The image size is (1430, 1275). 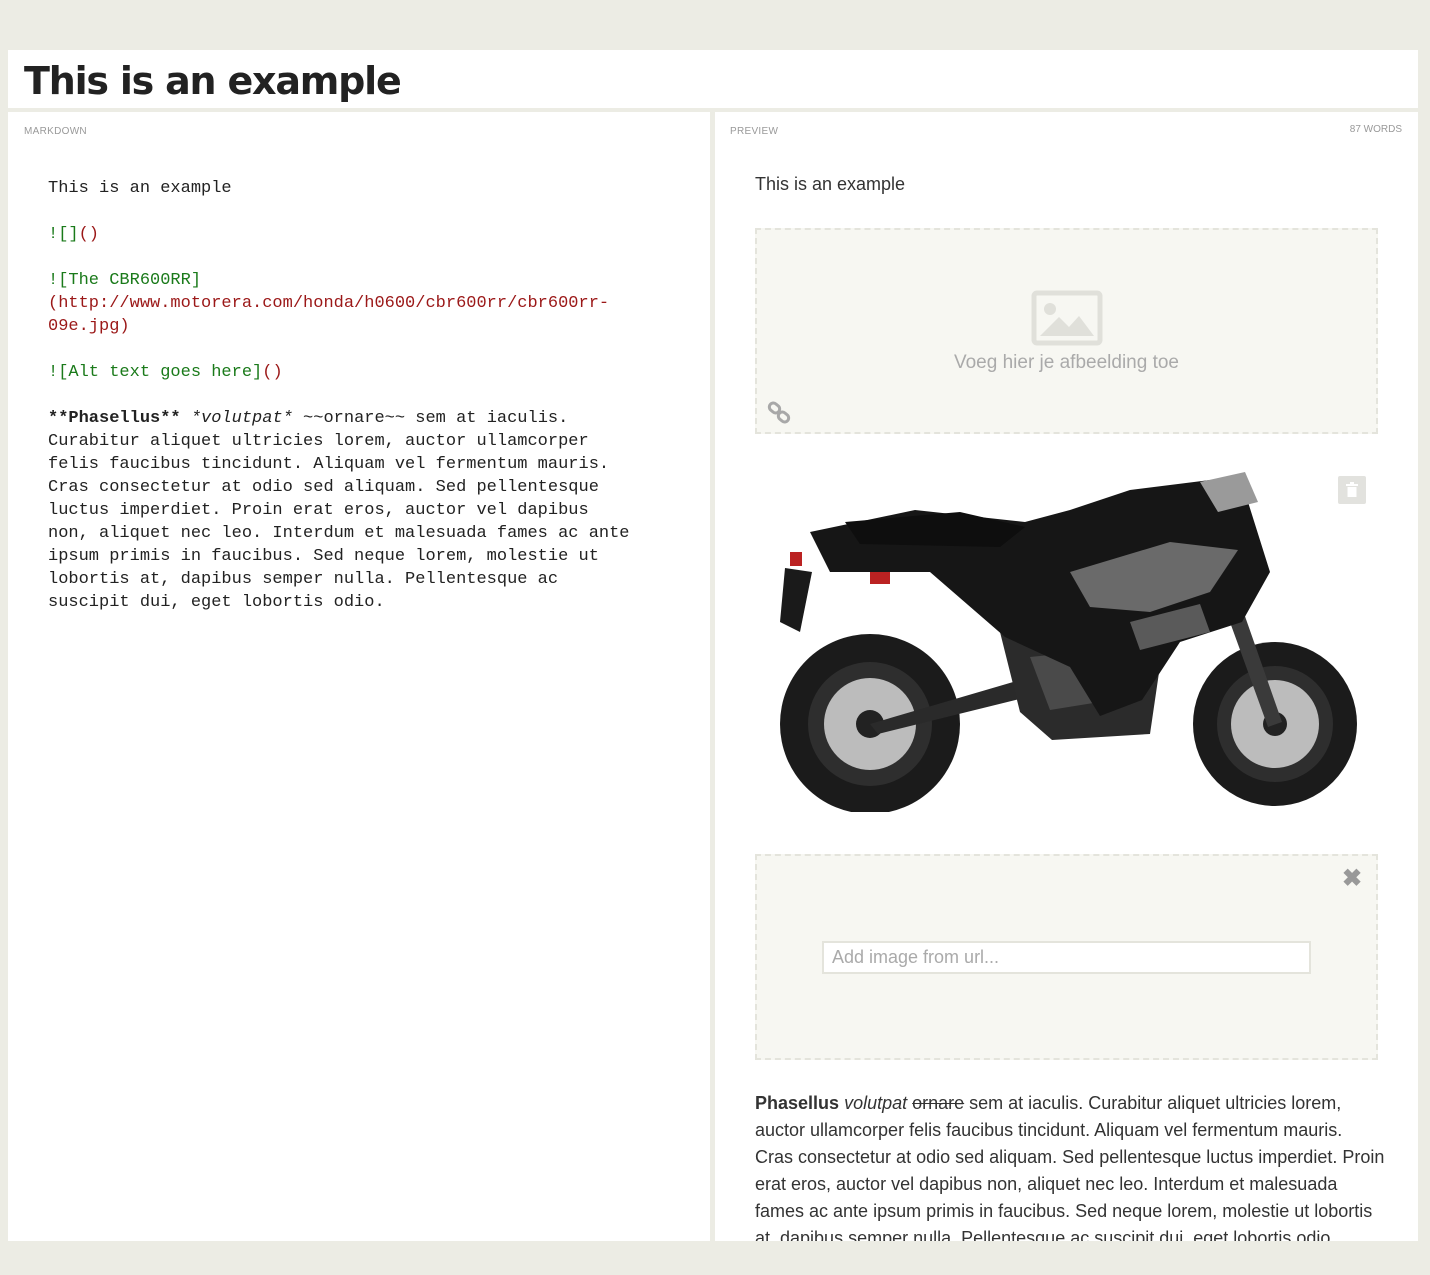 I want to click on word-count: 87 words, so click(x=1375, y=129).